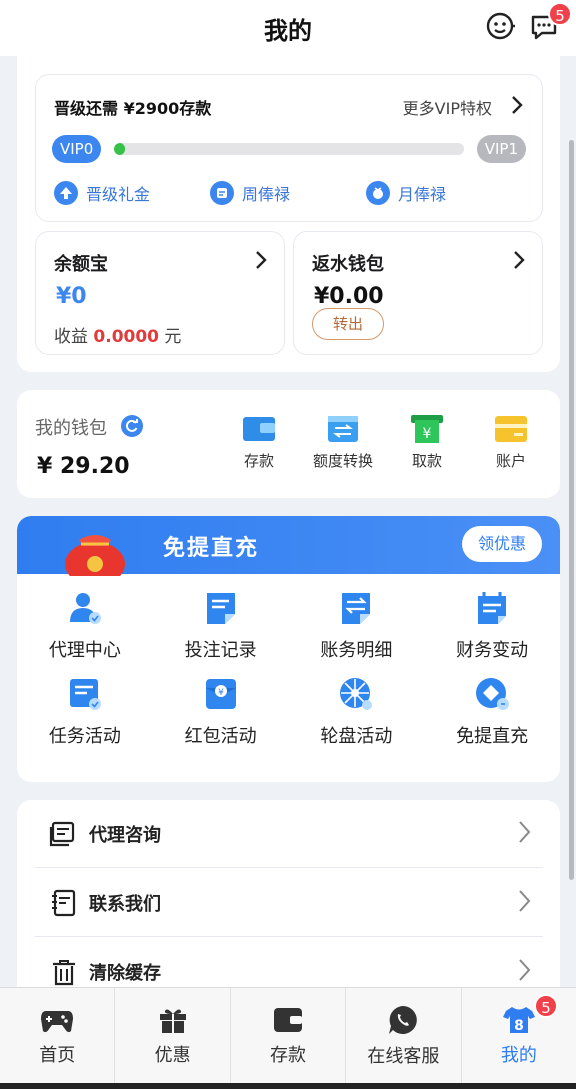 Image resolution: width=576 pixels, height=1089 pixels. Describe the element at coordinates (259, 429) in the screenshot. I see `deposit-icon` at that location.